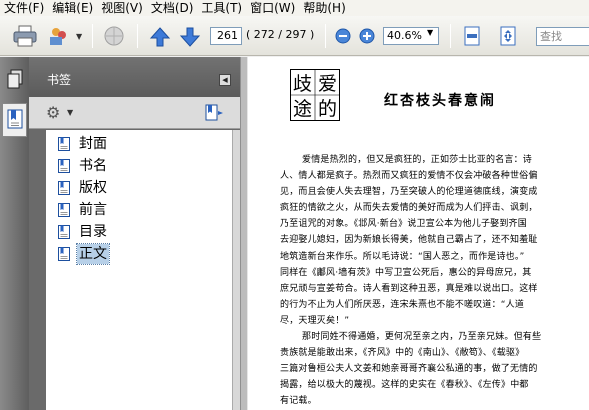  Describe the element at coordinates (59, 80) in the screenshot. I see `bookmarks-panel-title: 书签` at that location.